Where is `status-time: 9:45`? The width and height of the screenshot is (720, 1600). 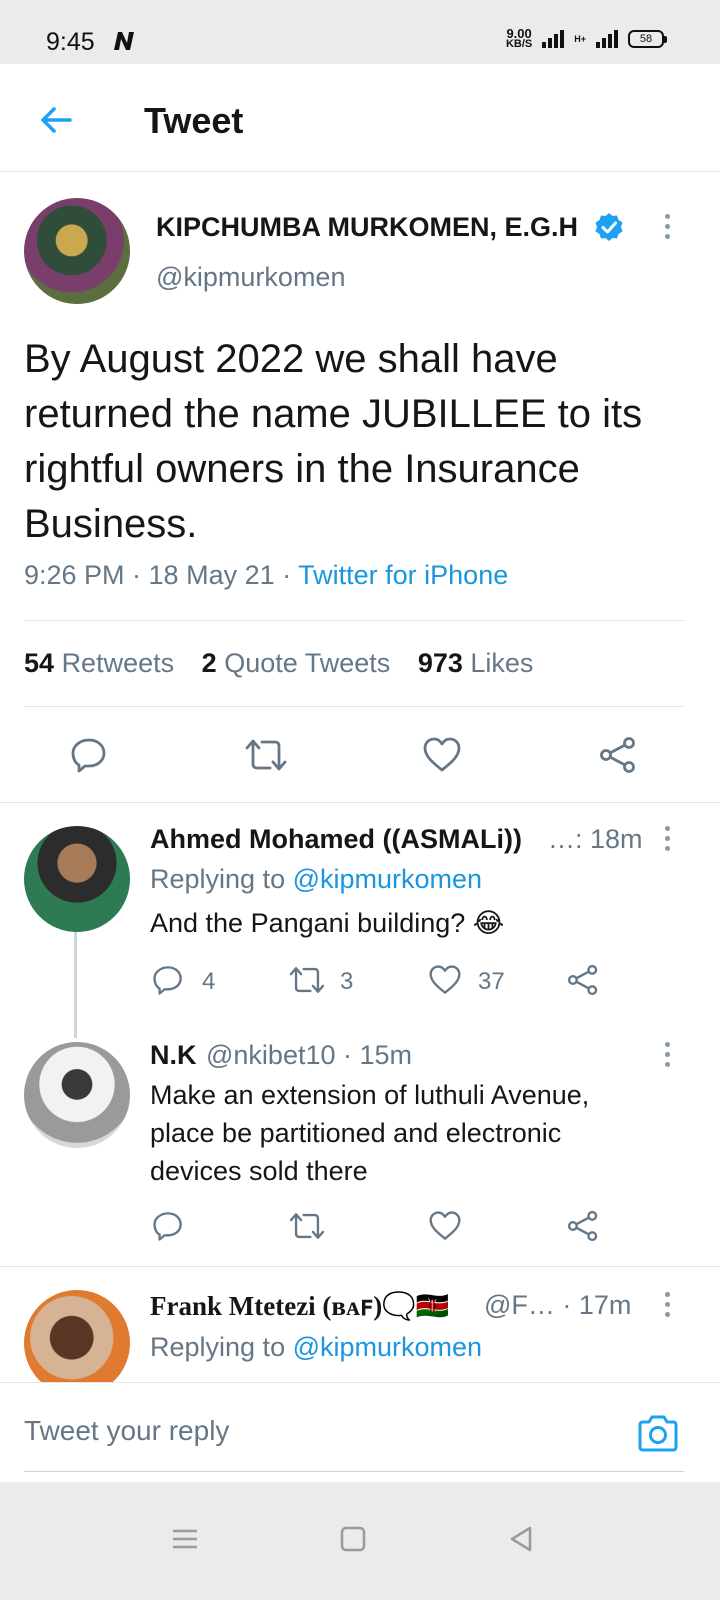 status-time: 9:45 is located at coordinates (70, 42).